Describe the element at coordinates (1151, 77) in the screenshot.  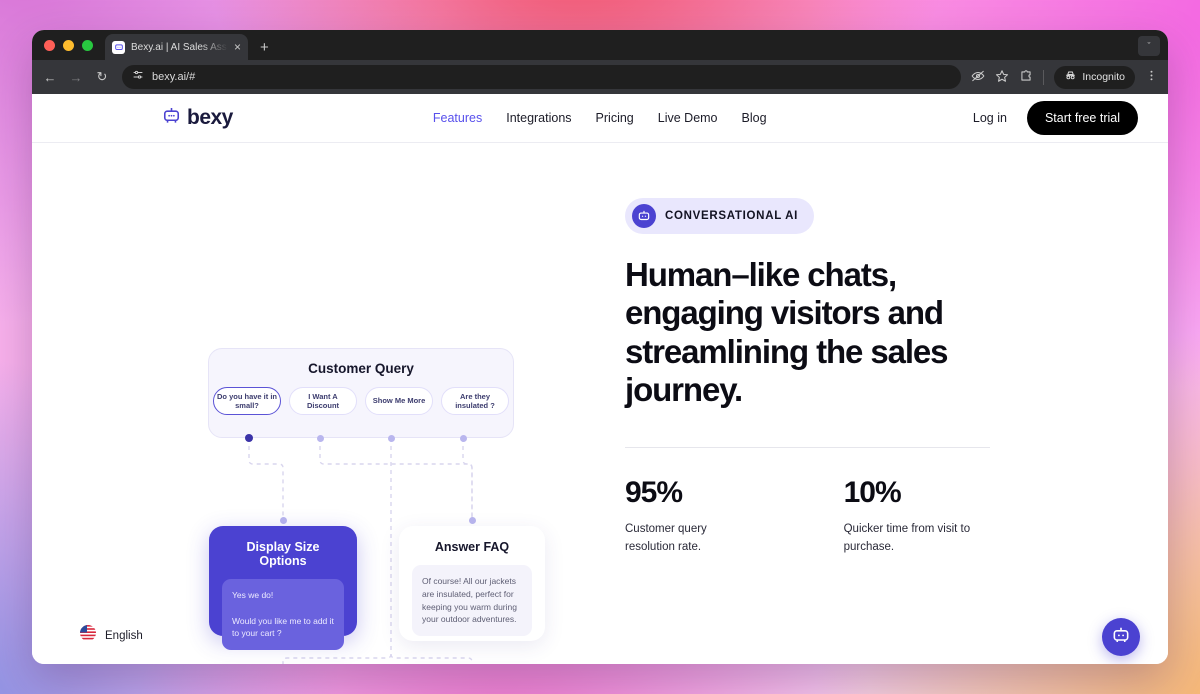
I see `three-dots-icon` at that location.